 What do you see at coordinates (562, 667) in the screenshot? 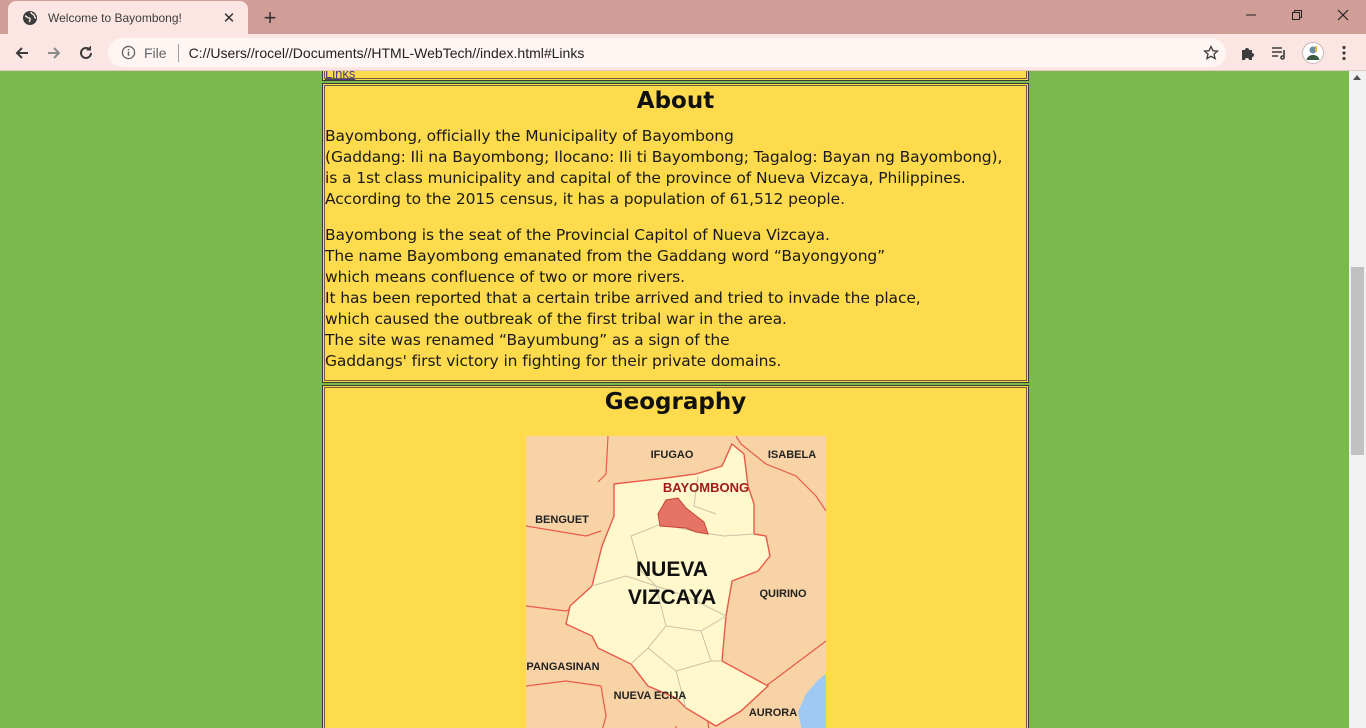
I see `map-label-pangasinan: PANGASINAN` at bounding box center [562, 667].